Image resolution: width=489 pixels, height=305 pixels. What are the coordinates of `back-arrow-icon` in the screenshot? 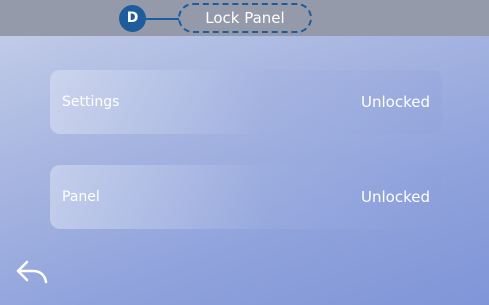 It's located at (32, 272).